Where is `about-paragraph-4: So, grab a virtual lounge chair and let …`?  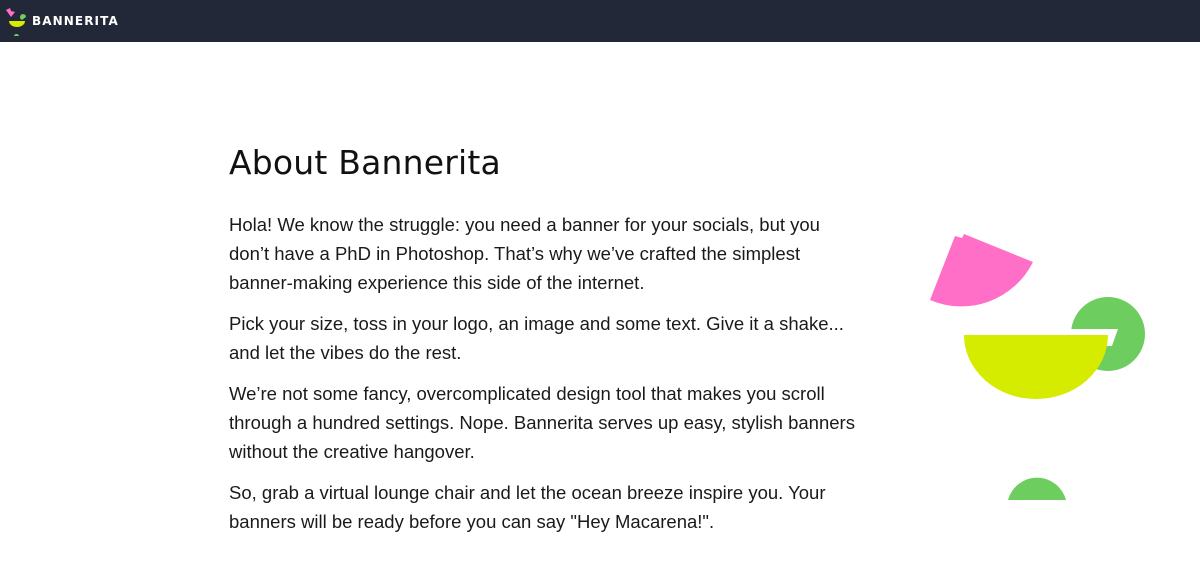 about-paragraph-4: So, grab a virtual lounge chair and let … is located at coordinates (527, 507).